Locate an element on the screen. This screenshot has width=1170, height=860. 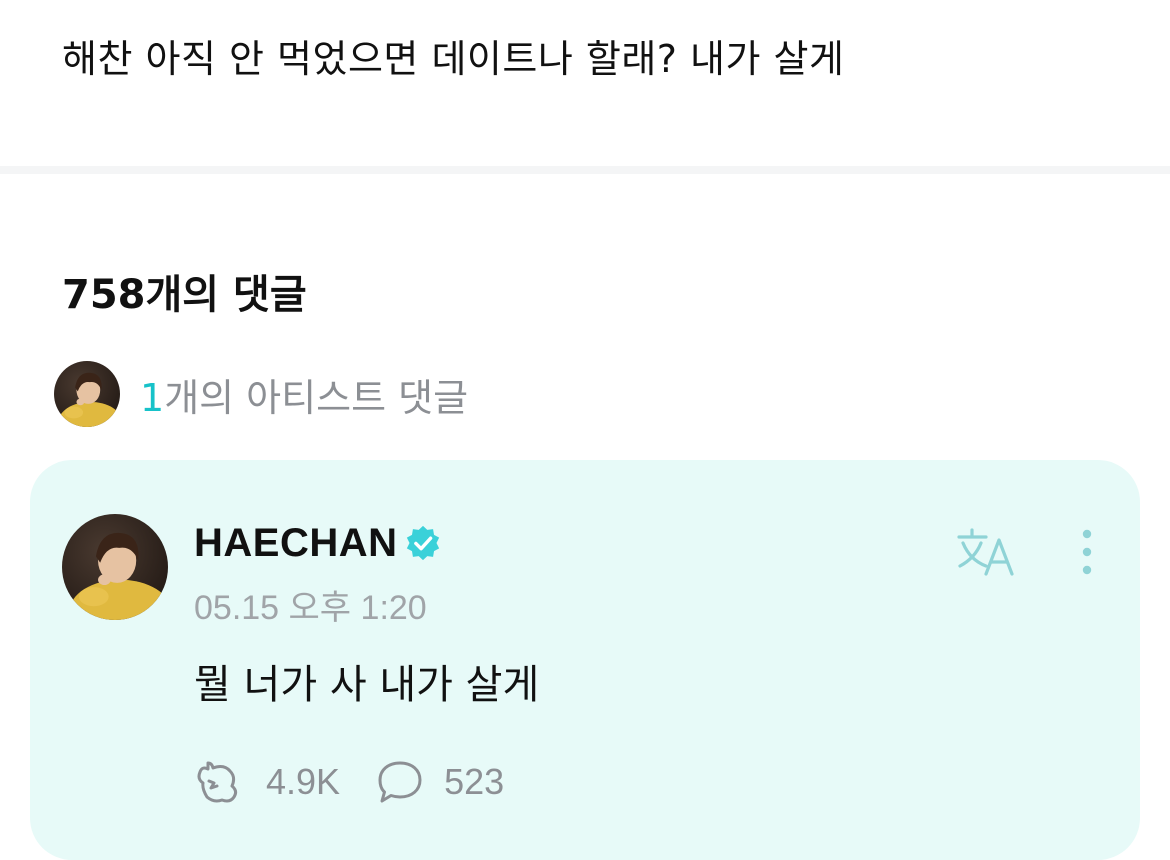
post-text: 해찬 아직 안 먹었으면 데이트나 할래? 내가 살게 is located at coordinates (453, 59).